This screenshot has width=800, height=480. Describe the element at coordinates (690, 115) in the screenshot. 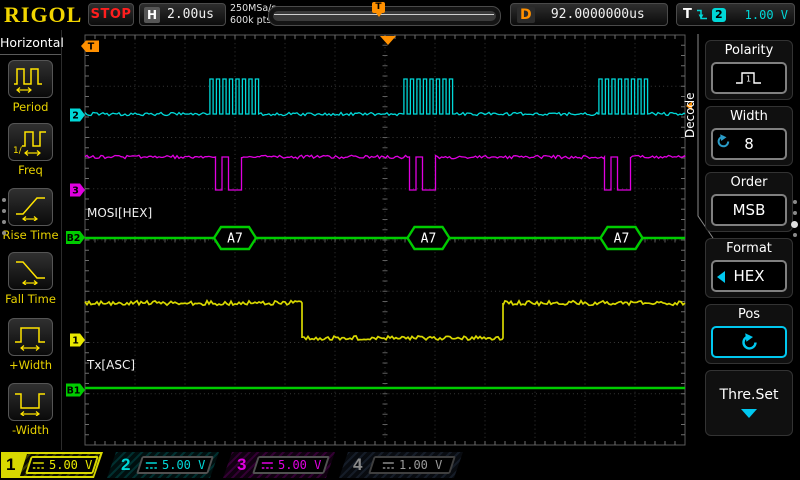

I see `decode-tab-label: Decode` at that location.